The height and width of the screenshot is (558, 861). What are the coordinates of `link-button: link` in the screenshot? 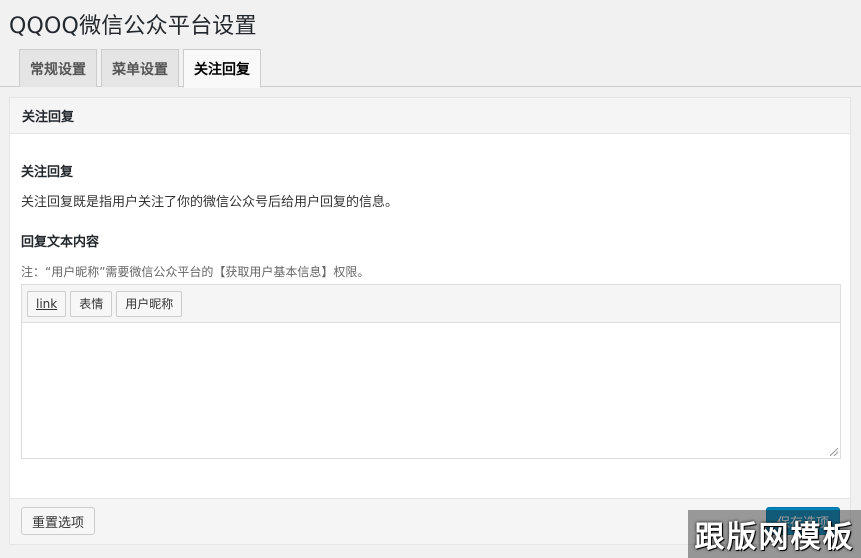 It's located at (47, 303).